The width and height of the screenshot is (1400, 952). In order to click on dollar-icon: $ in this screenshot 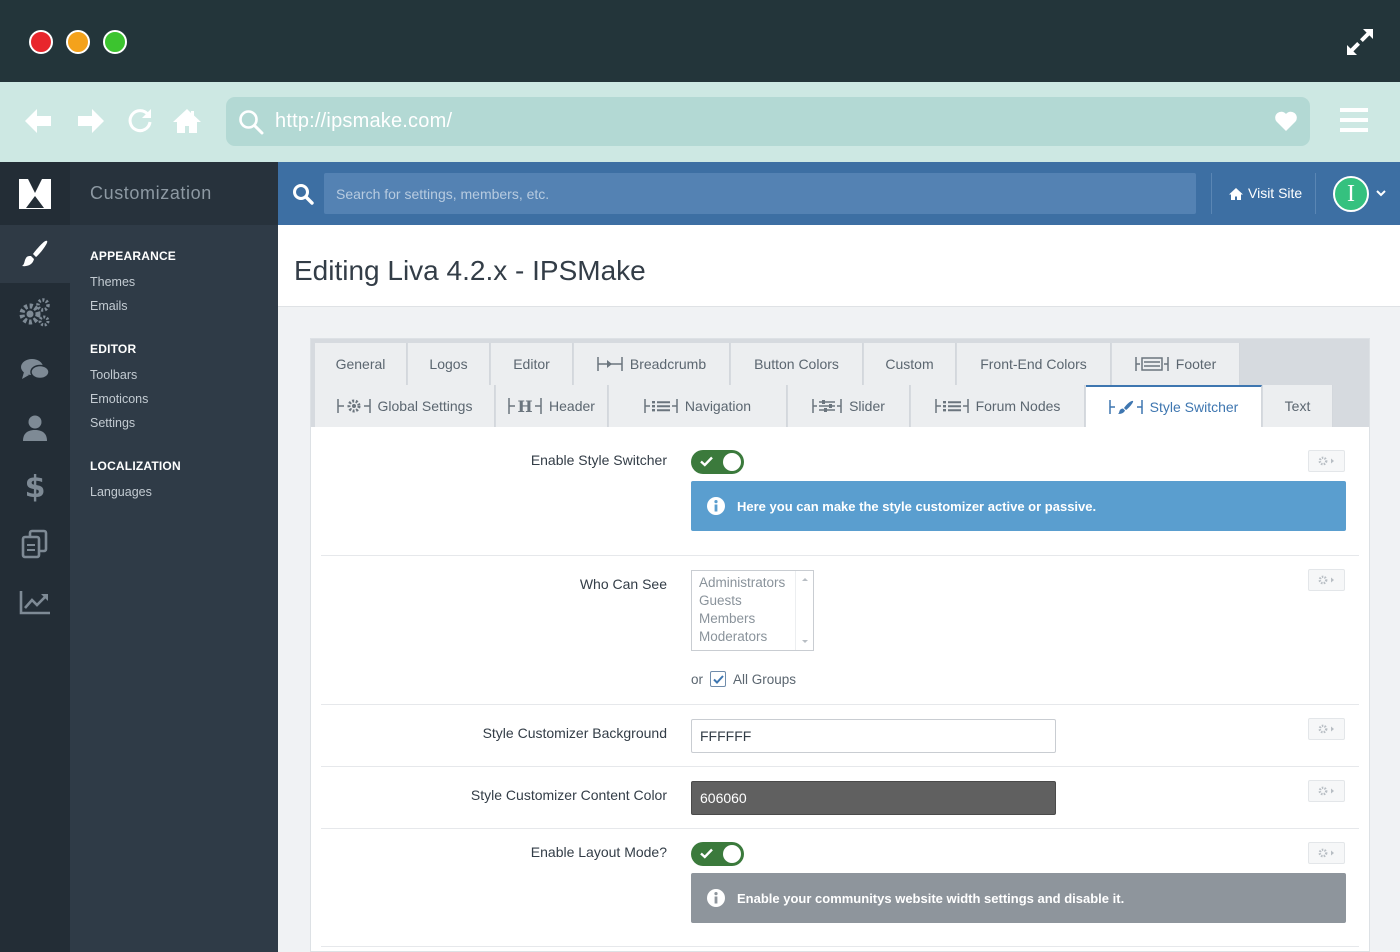, I will do `click(35, 486)`.